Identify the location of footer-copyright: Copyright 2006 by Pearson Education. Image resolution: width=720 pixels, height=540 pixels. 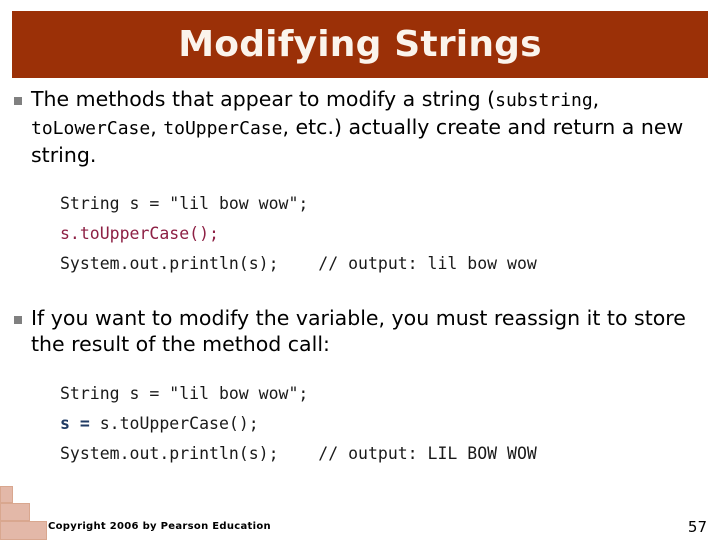
(159, 526).